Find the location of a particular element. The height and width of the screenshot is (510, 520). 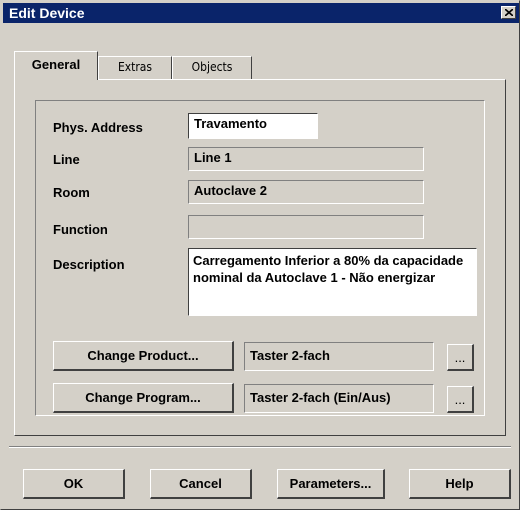

function-label: Function is located at coordinates (80, 229).